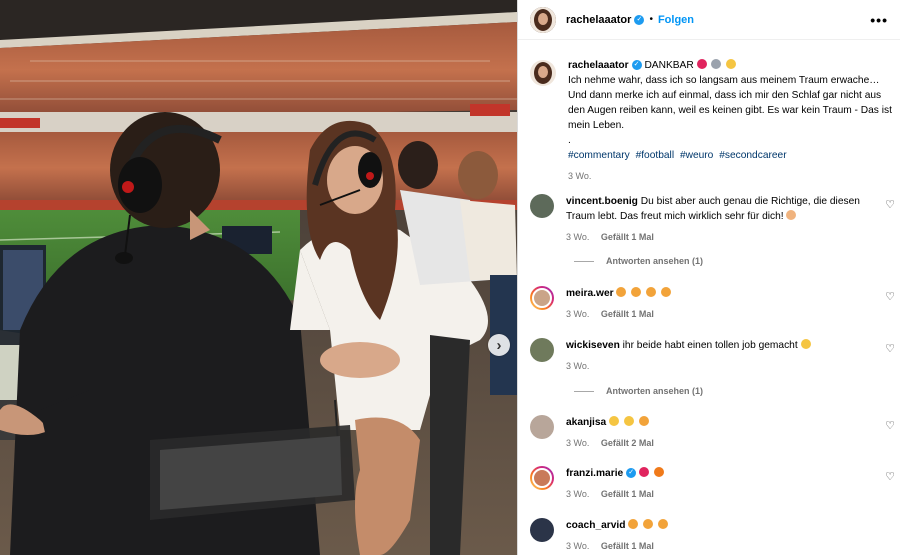 The image size is (900, 555). I want to click on more-options-icon: •••, so click(879, 20).